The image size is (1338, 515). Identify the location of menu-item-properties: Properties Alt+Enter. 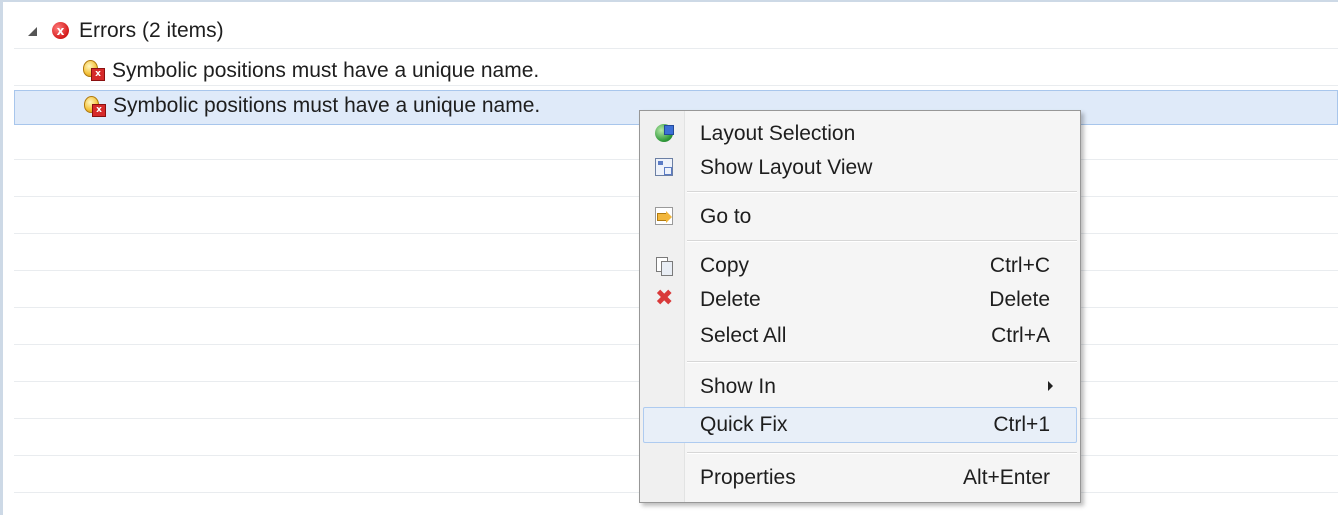
(860, 477).